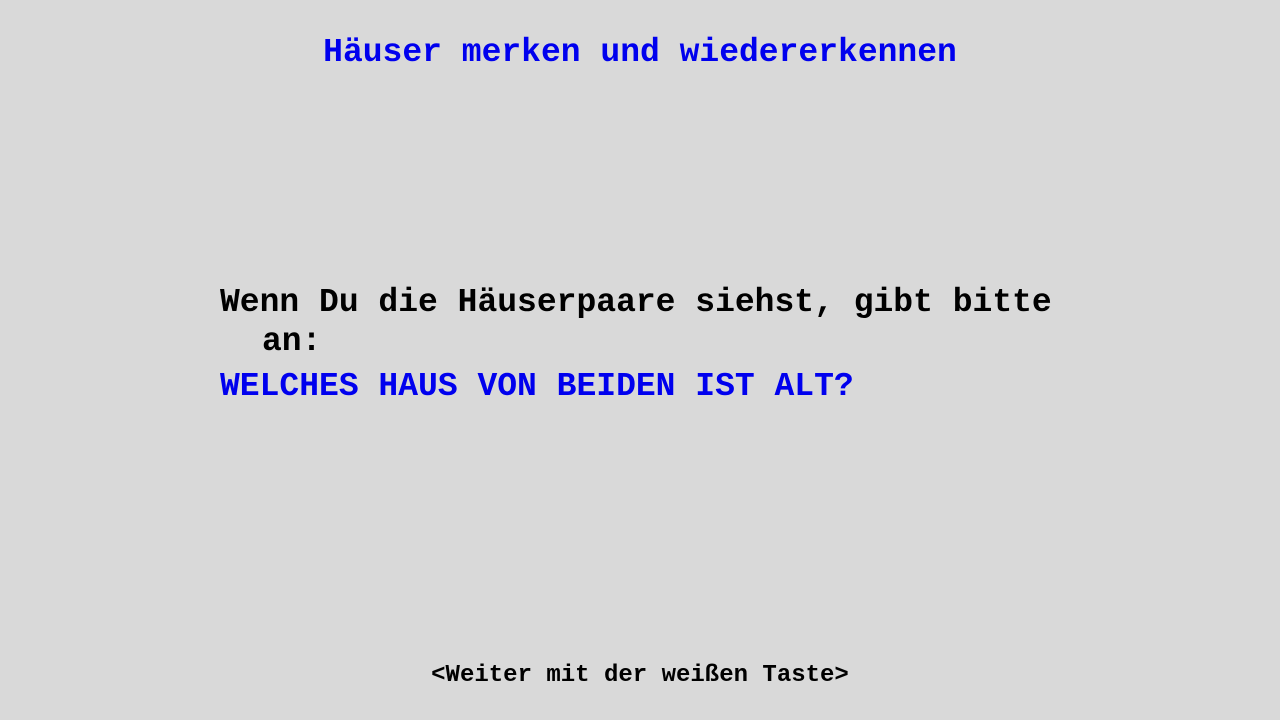 The width and height of the screenshot is (1280, 720). Describe the element at coordinates (537, 386) in the screenshot. I see `question-text: WELCHES HAUS VON BEIDEN IST ALT?` at that location.